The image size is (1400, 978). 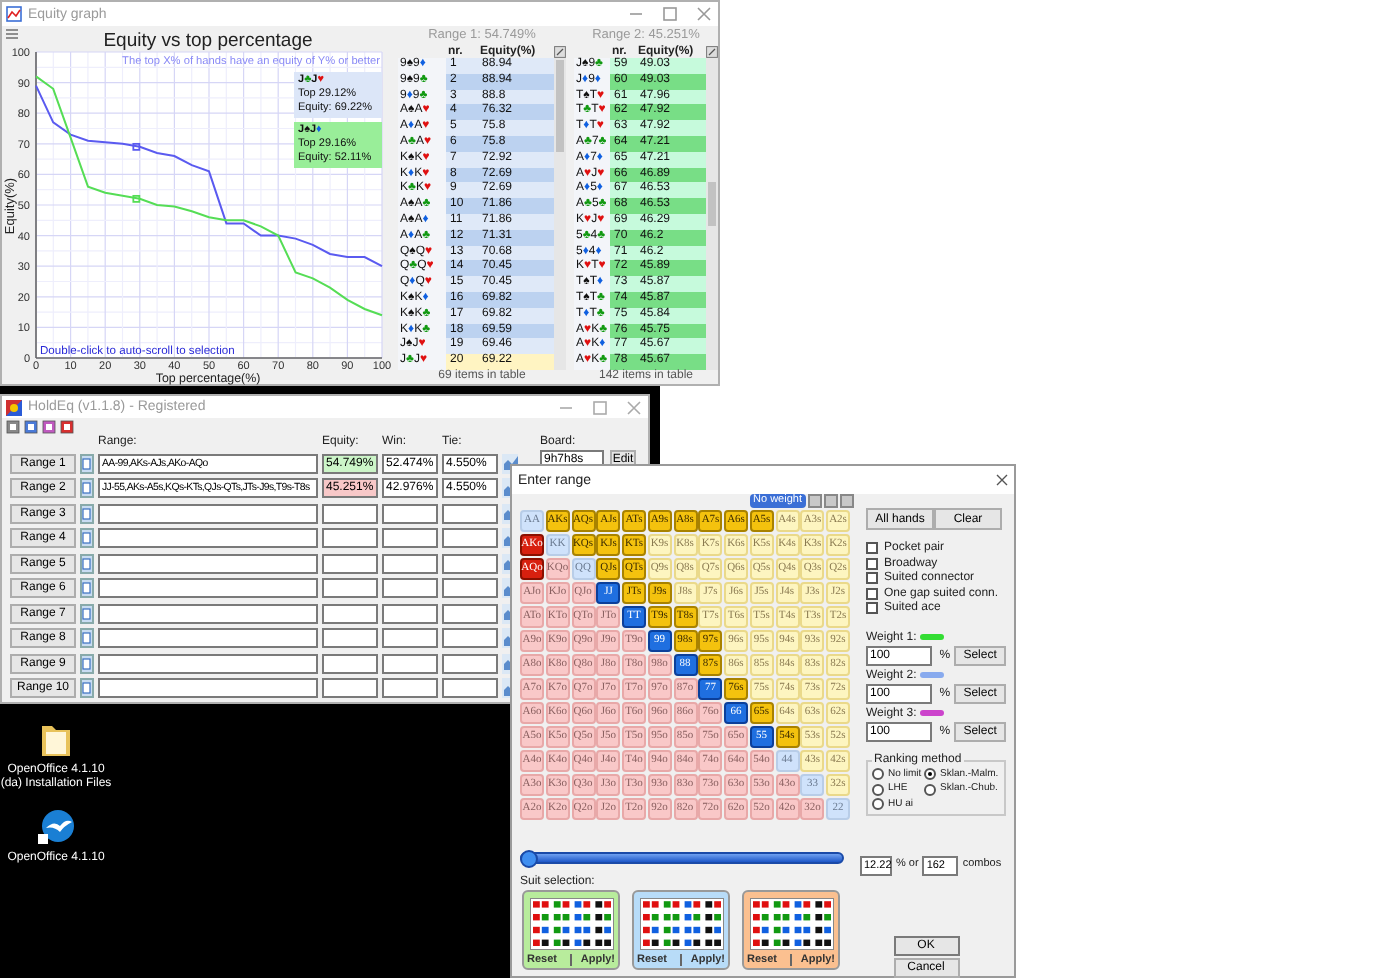 What do you see at coordinates (529, 859) in the screenshot?
I see `slider-thumb` at bounding box center [529, 859].